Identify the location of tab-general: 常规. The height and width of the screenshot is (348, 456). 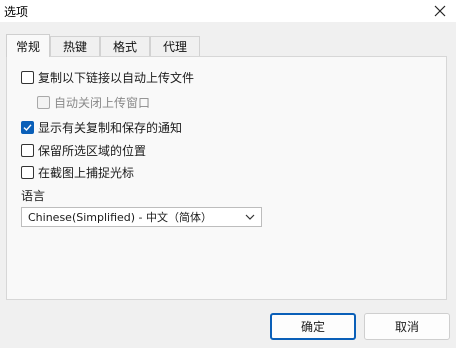
(28, 45).